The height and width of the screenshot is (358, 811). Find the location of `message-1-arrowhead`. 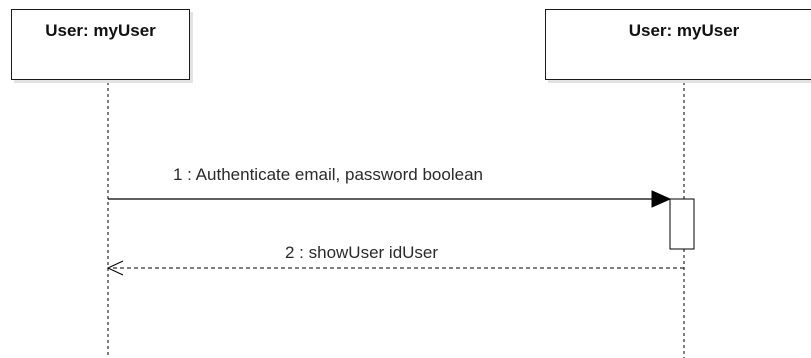

message-1-arrowhead is located at coordinates (661, 199).